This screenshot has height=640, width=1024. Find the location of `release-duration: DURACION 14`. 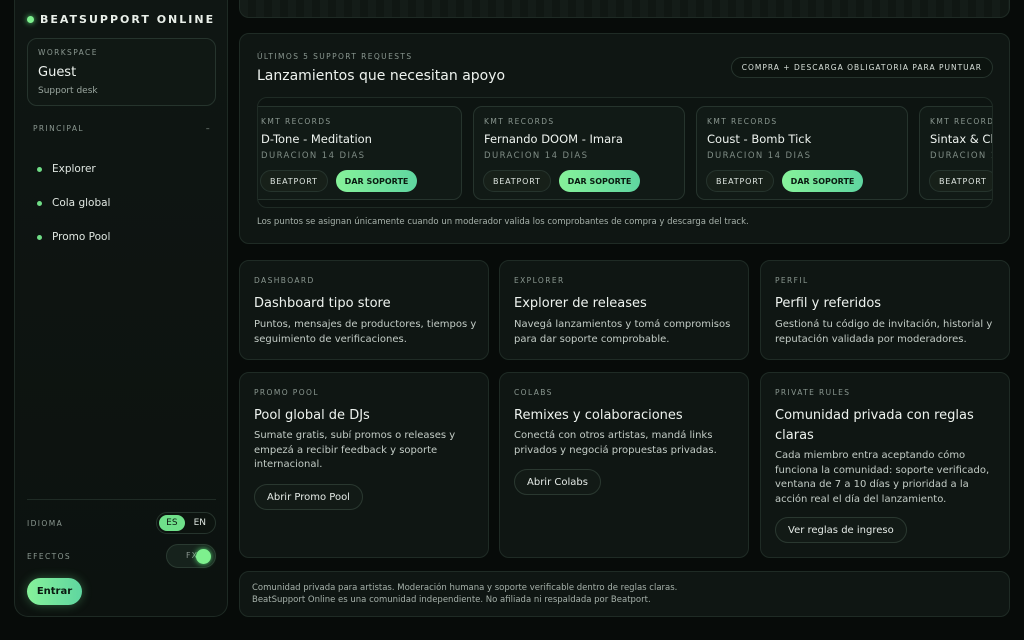

release-duration: DURACION 14 is located at coordinates (961, 156).